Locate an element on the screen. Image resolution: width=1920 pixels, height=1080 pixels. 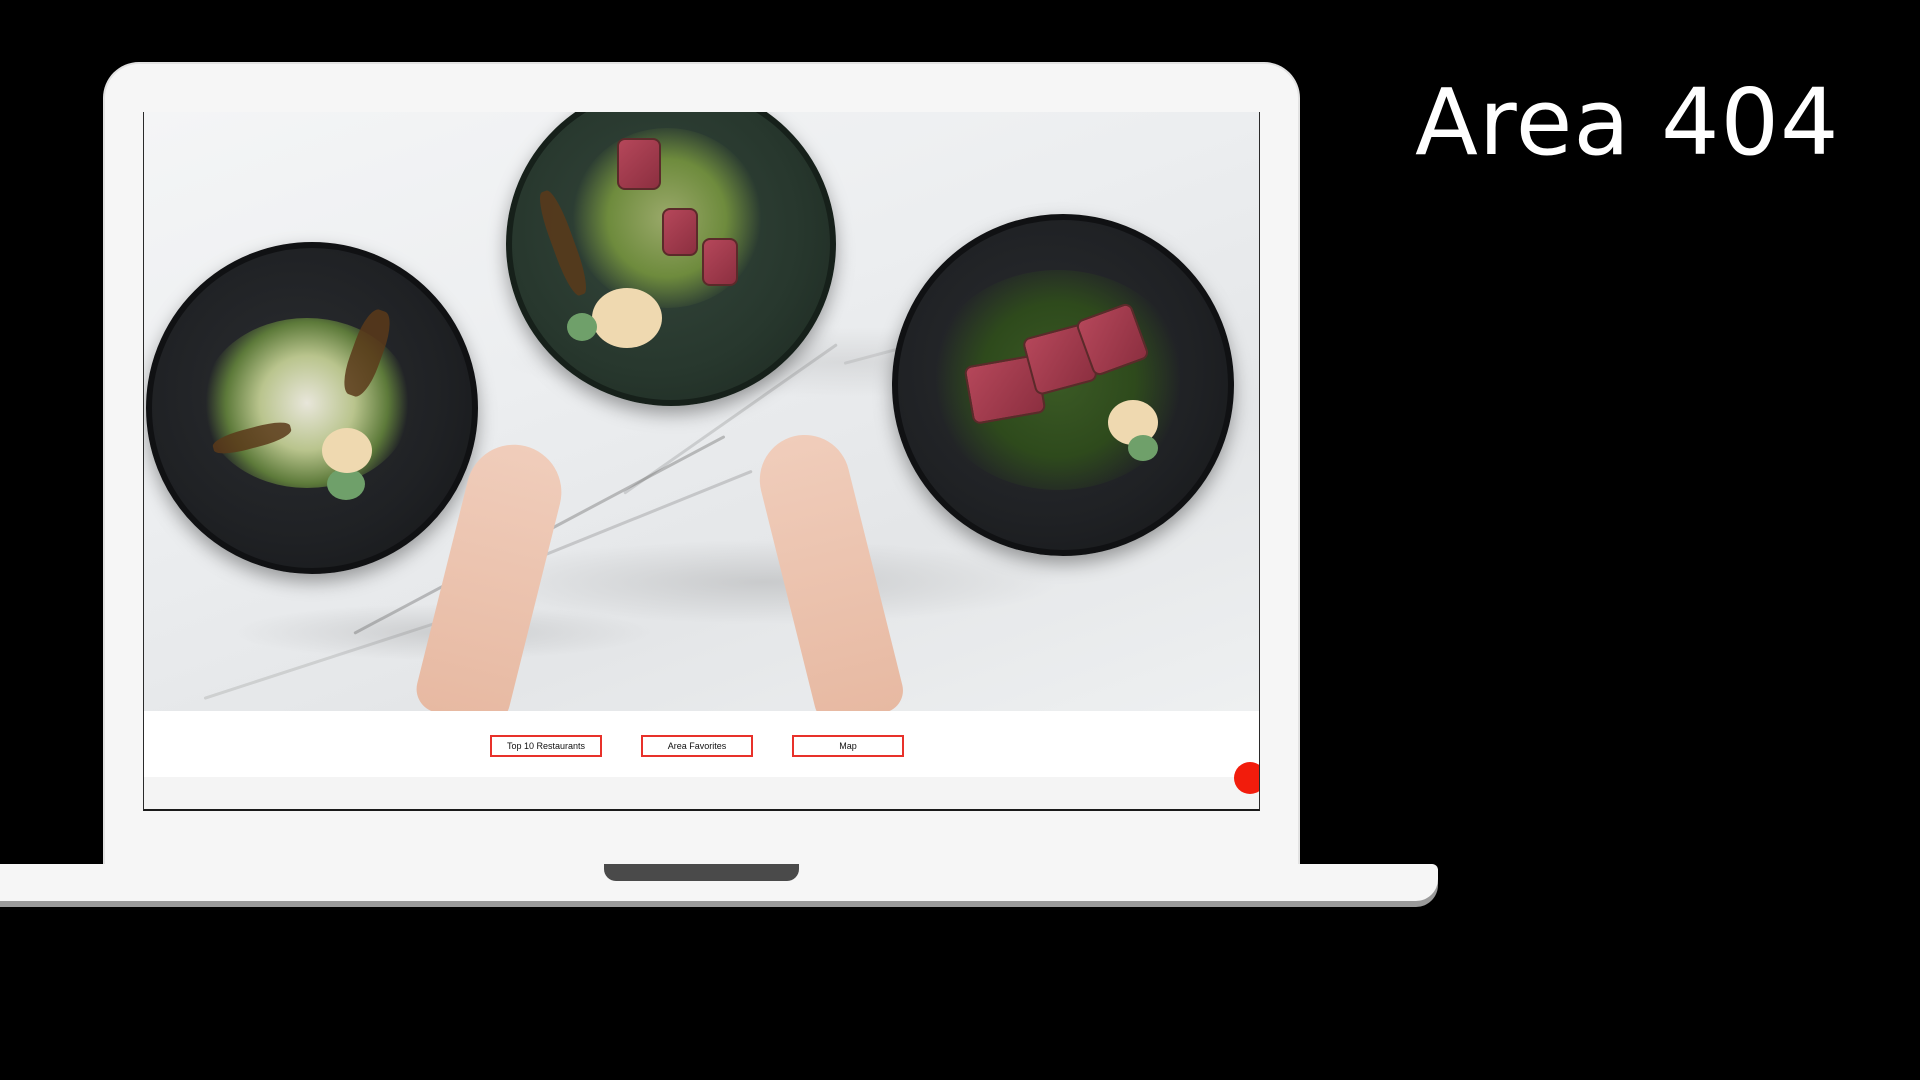
plate-left is located at coordinates (312, 408).